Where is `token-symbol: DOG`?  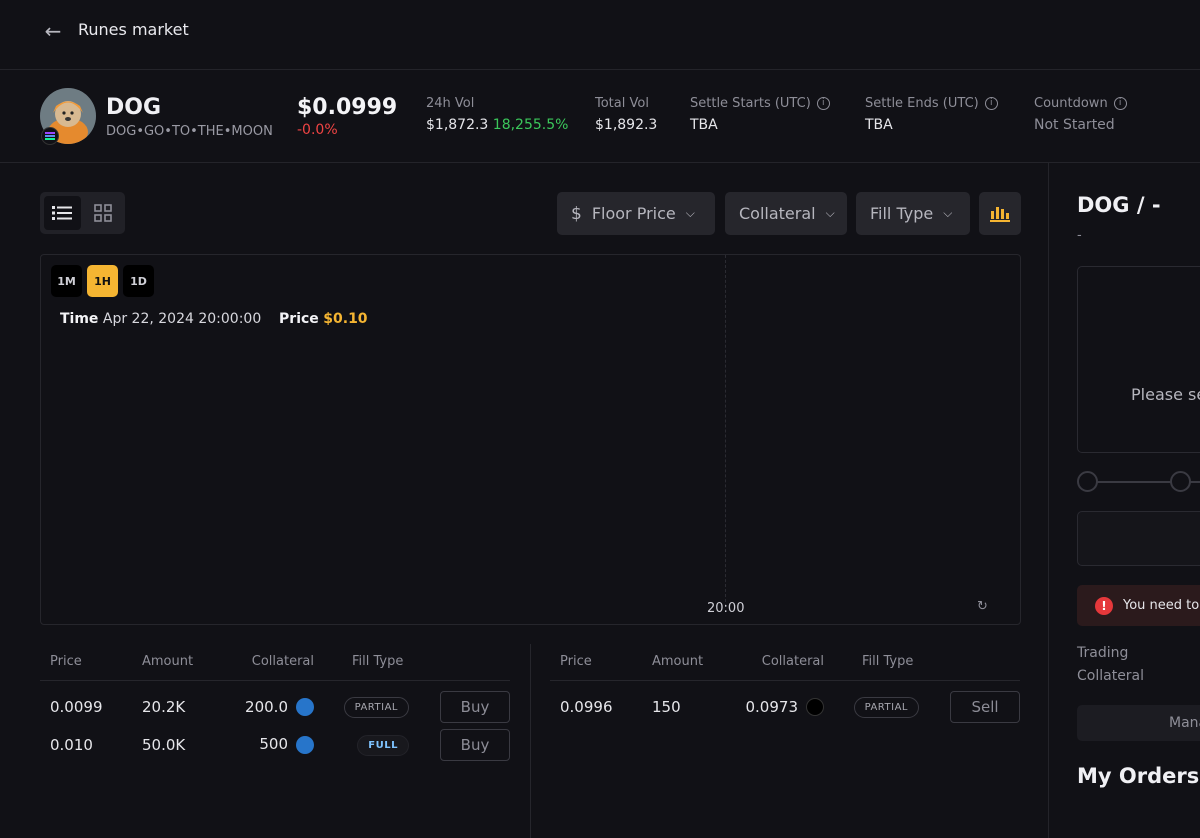
token-symbol: DOG is located at coordinates (134, 107).